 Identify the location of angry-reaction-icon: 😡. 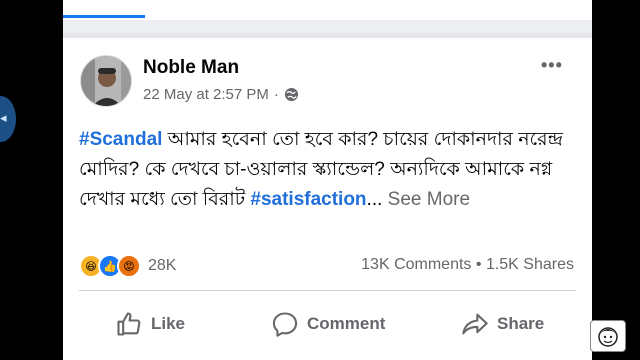
(129, 266).